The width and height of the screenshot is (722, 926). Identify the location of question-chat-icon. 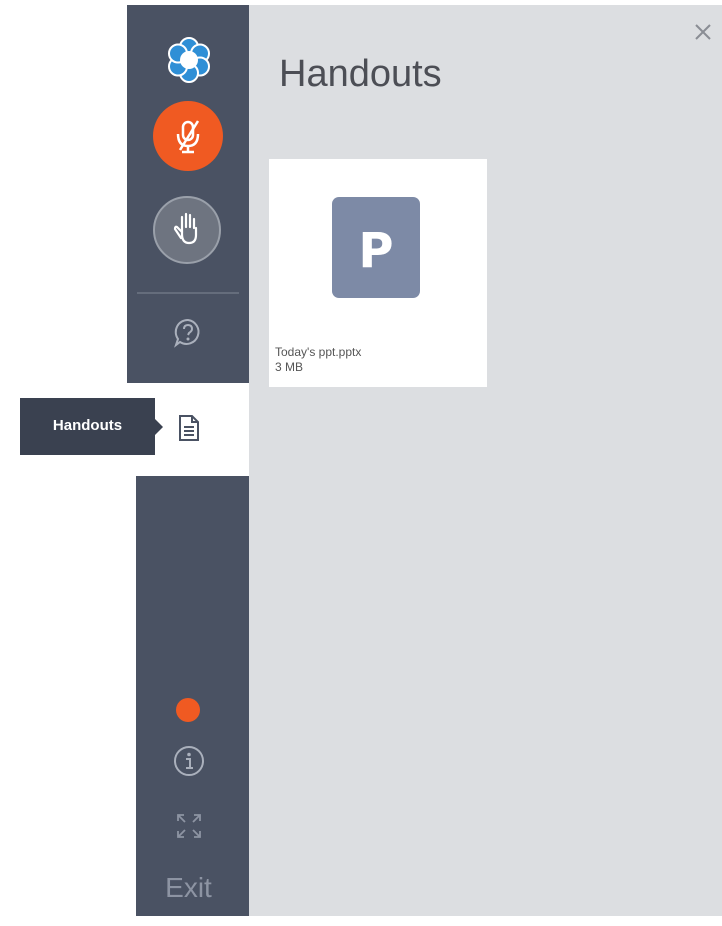
(187, 333).